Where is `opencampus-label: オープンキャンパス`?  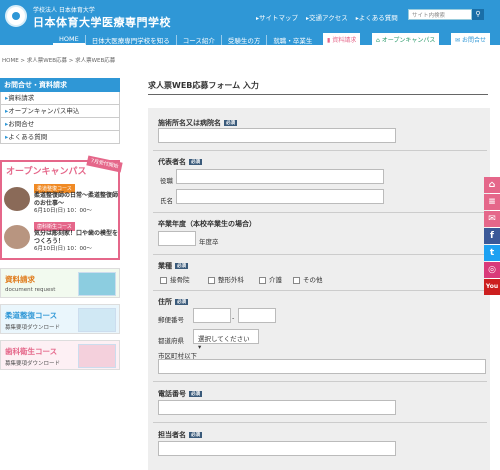
opencampus-label: オープンキャンパス is located at coordinates (408, 40).